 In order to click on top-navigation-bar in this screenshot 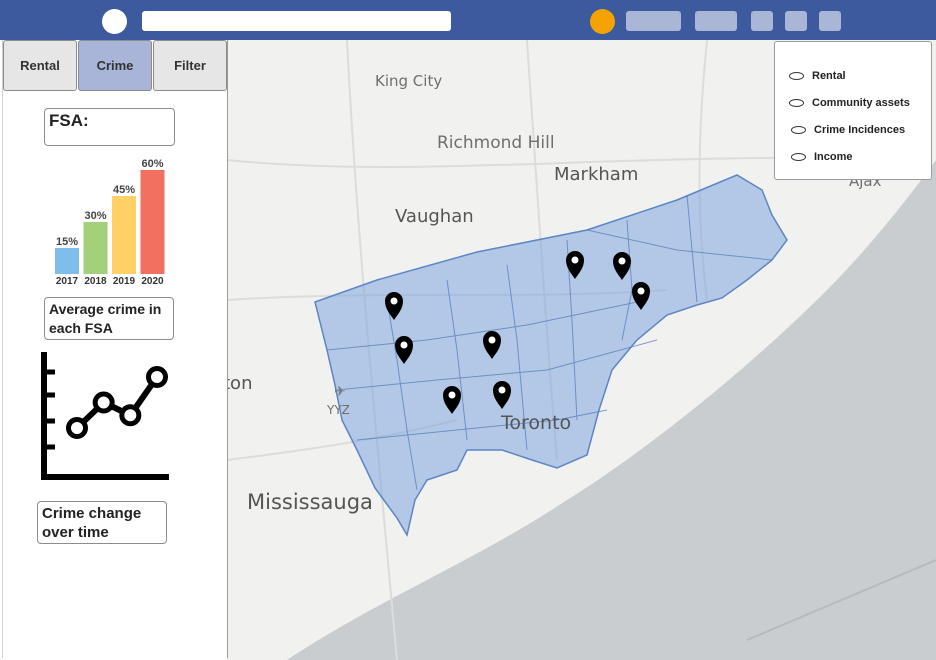, I will do `click(468, 20)`.